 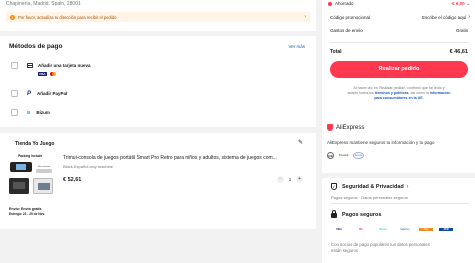 I want to click on aliexpress-header: AliExpress, so click(x=345, y=127).